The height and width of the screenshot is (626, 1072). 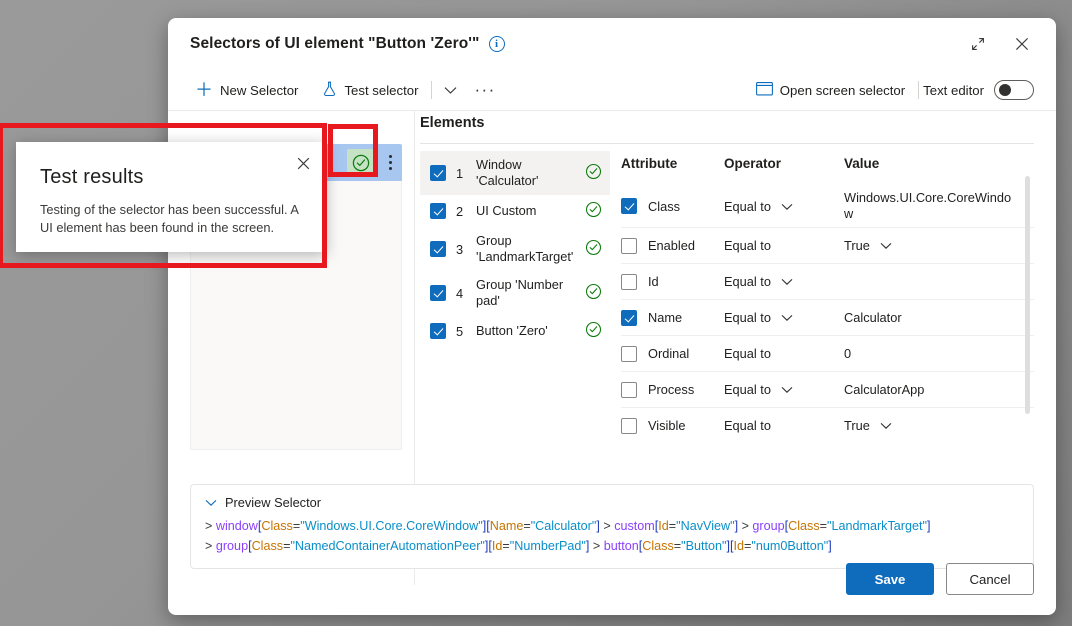 I want to click on test-selector-label: Test selector, so click(x=381, y=90).